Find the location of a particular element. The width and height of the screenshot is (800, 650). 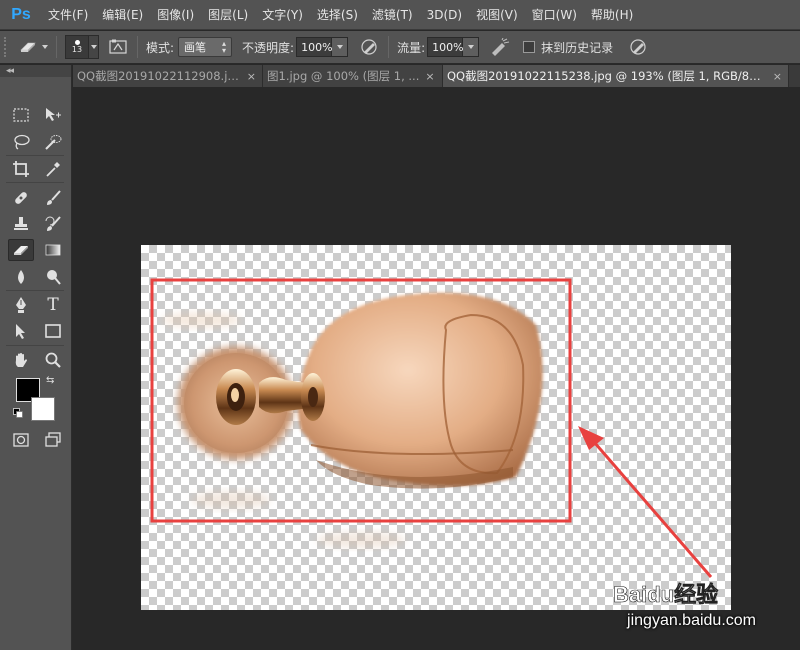

watermark-brand: Baidu经验 is located at coordinates (665, 594).